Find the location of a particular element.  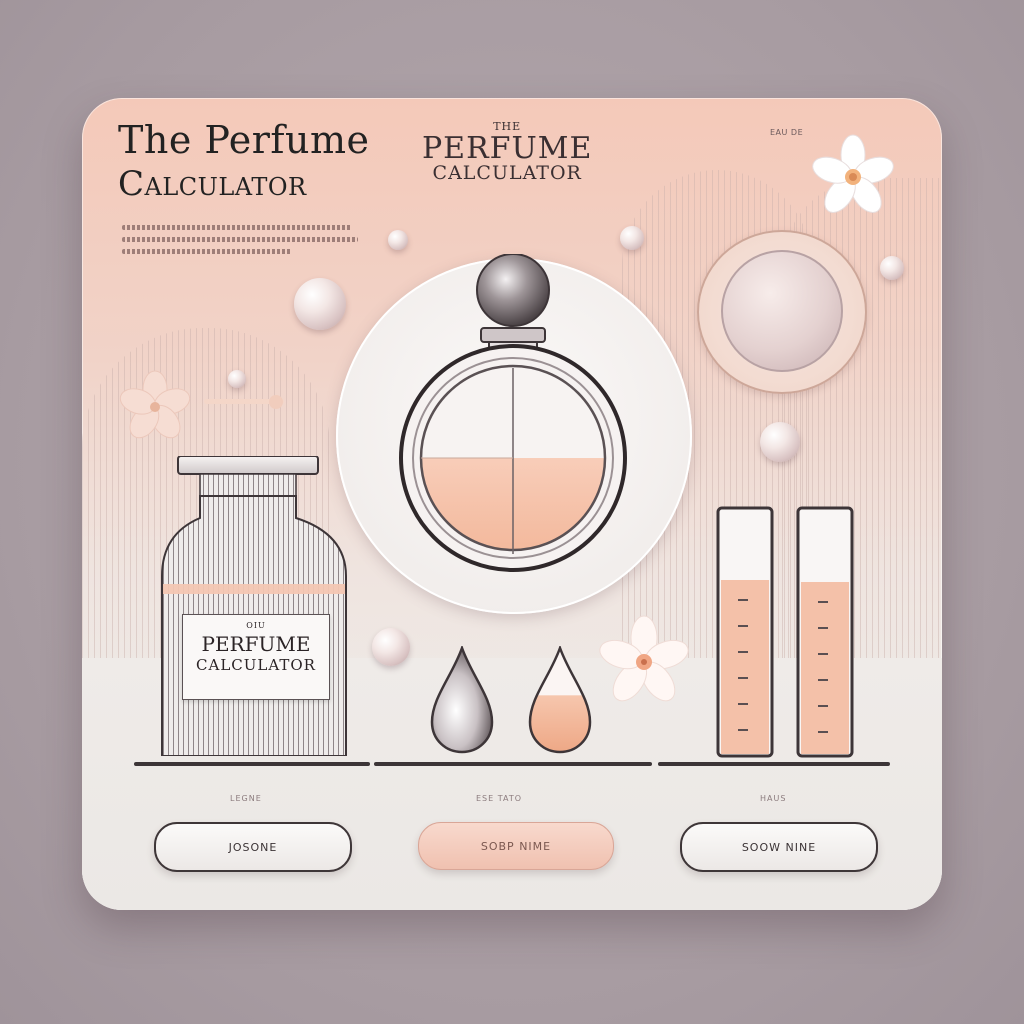

option-button-2: SOBP NIME is located at coordinates (516, 846).